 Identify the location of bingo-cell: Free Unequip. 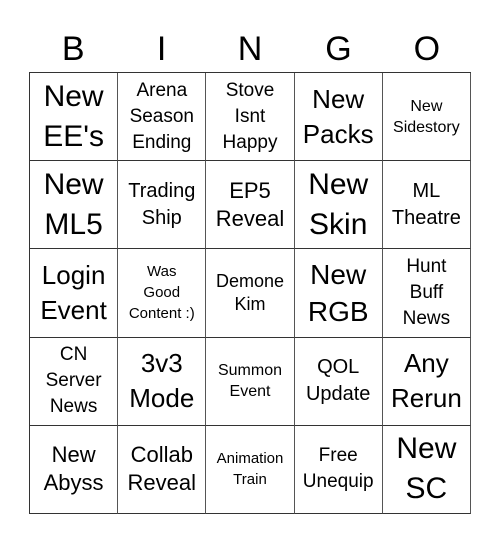
(338, 469).